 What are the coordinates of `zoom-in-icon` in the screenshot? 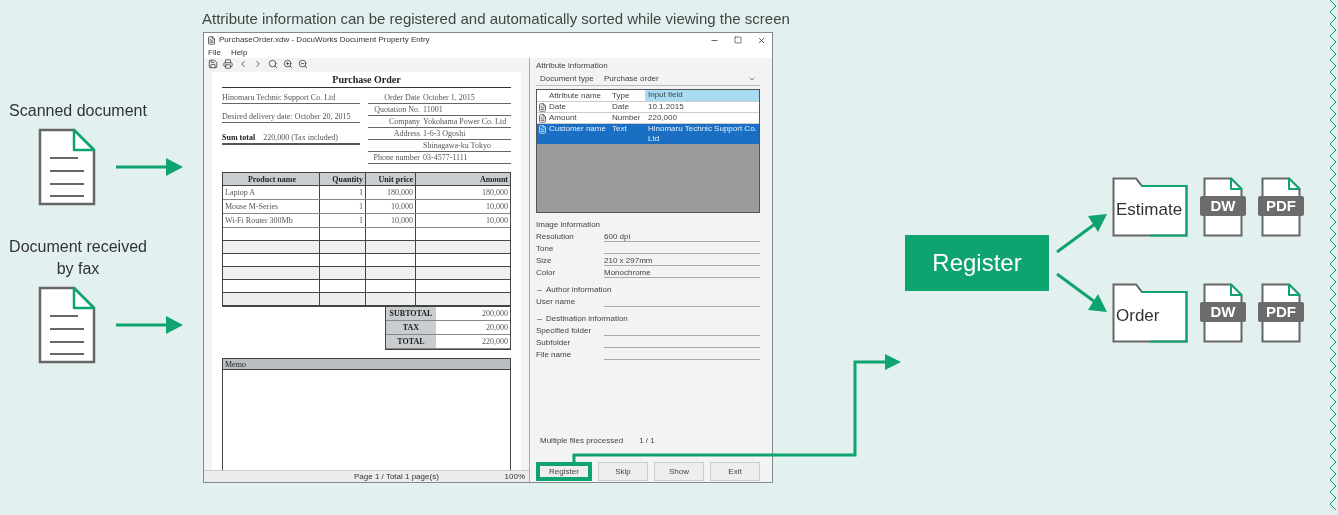 It's located at (288, 64).